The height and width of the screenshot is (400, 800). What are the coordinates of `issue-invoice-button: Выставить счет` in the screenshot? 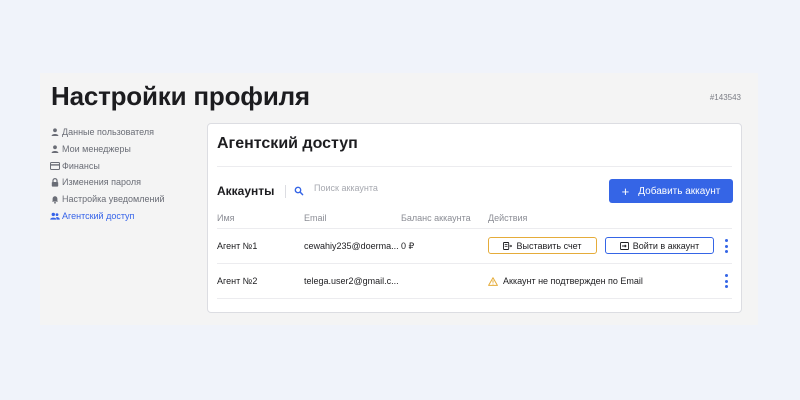 It's located at (542, 245).